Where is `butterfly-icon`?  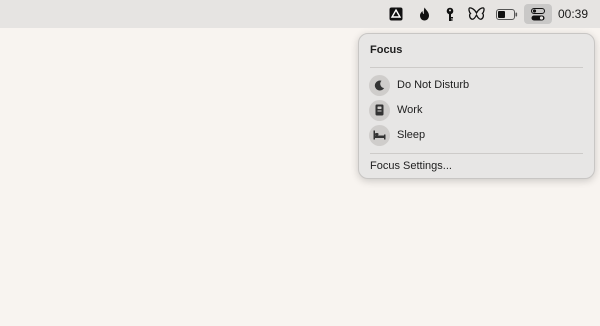
butterfly-icon is located at coordinates (476, 14).